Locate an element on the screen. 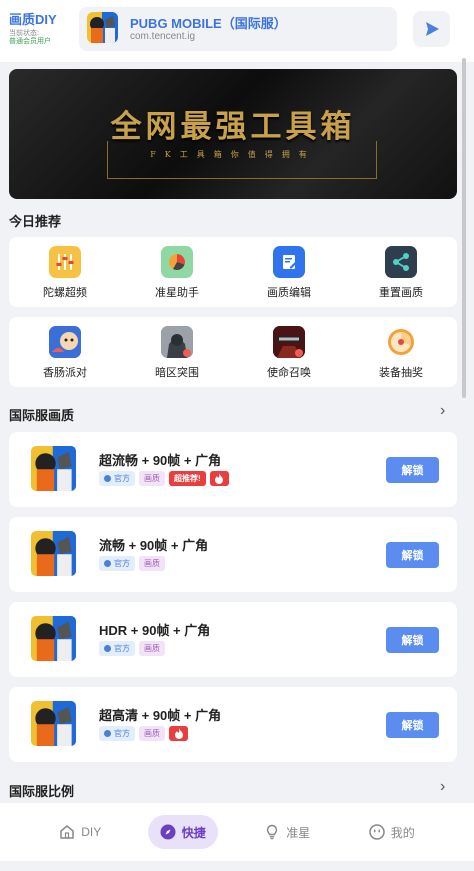 Image resolution: width=474 pixels, height=871 pixels. tool-label: 重置画质 is located at coordinates (401, 293).